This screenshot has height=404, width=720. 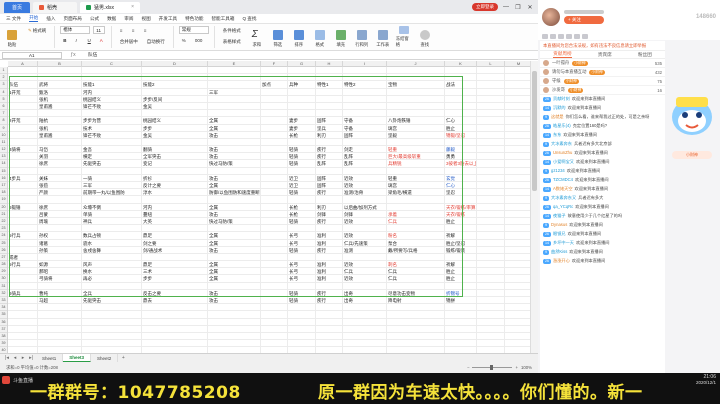 I want to click on cell: 骁水, so click(x=112, y=243).